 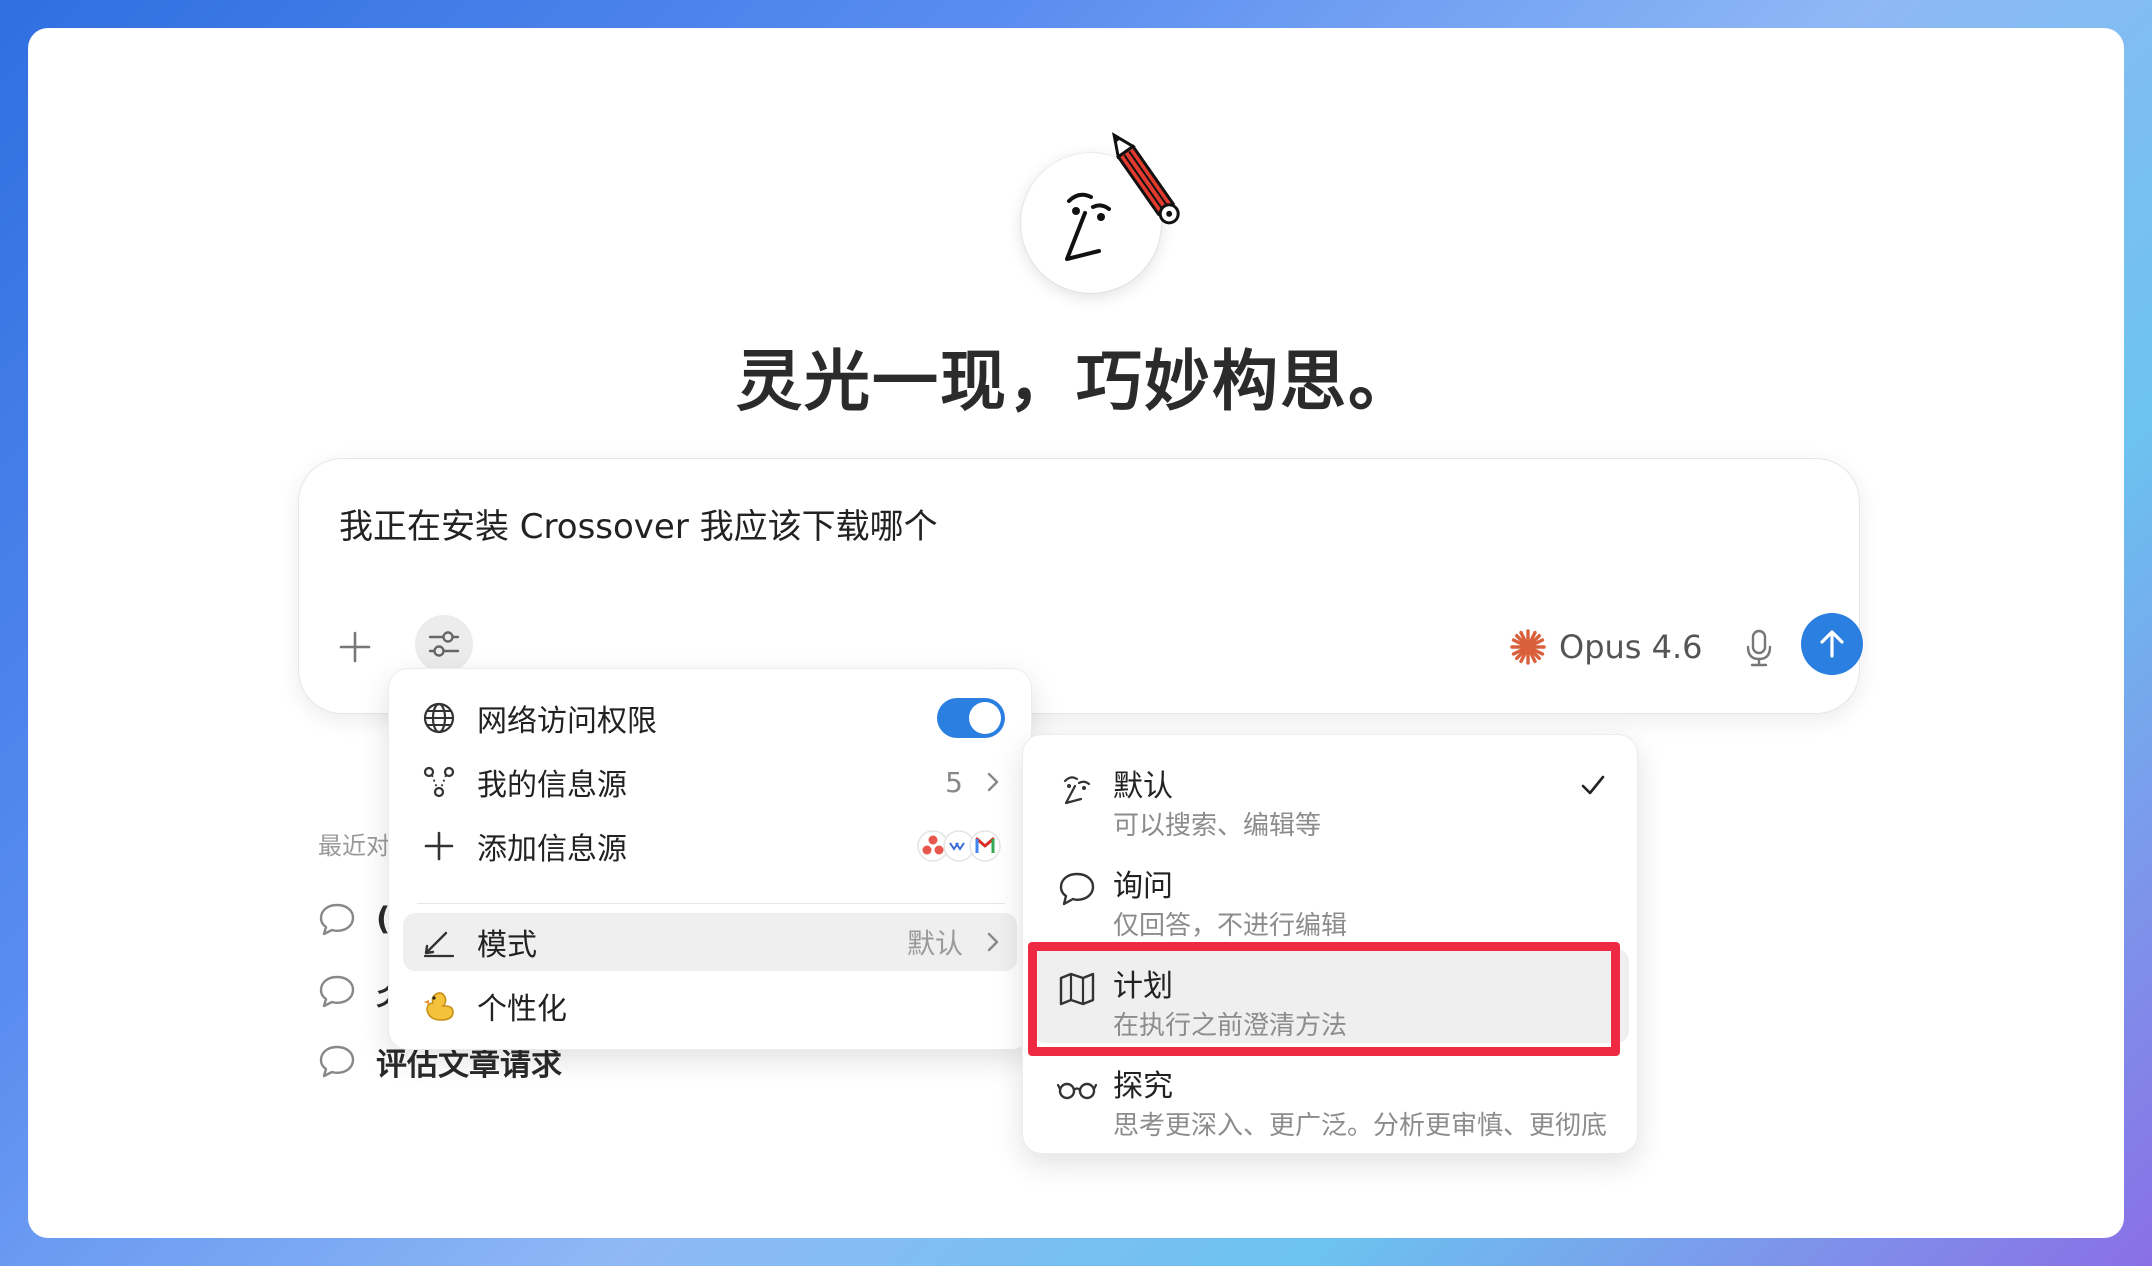 I want to click on add-attachment-button, so click(x=355, y=647).